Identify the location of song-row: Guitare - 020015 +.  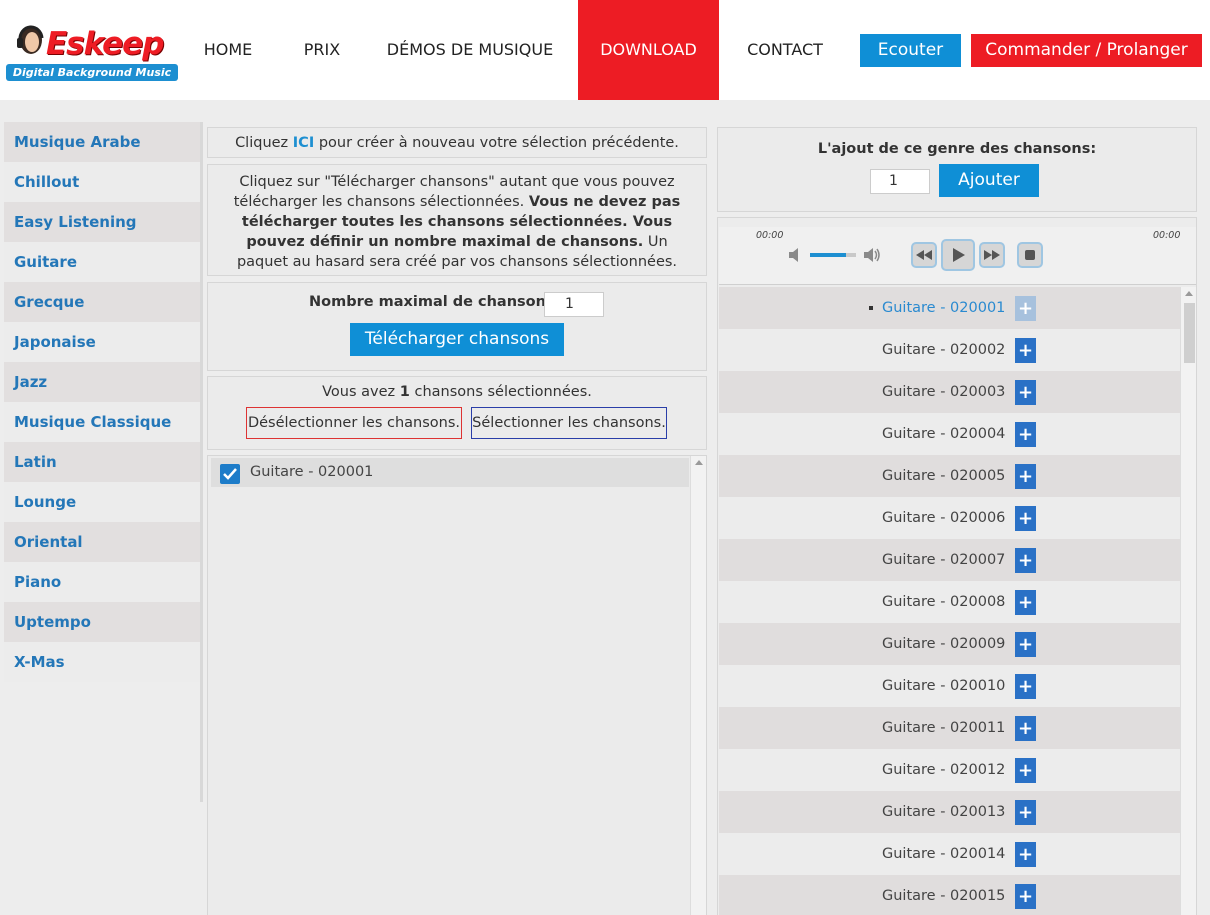
(949, 895).